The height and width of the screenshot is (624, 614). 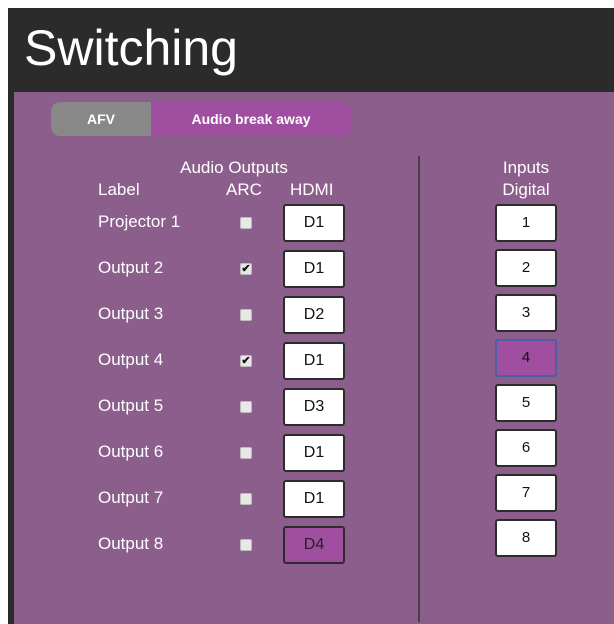 What do you see at coordinates (526, 223) in the screenshot?
I see `input-button: 1` at bounding box center [526, 223].